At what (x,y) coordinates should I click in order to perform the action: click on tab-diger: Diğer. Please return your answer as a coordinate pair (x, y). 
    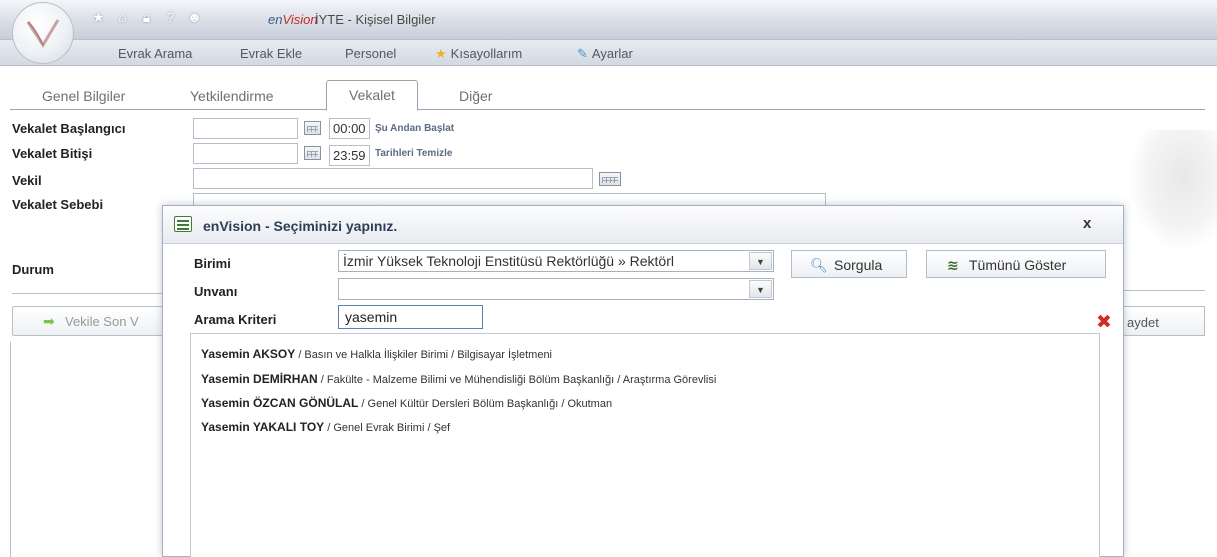
    Looking at the image, I should click on (475, 98).